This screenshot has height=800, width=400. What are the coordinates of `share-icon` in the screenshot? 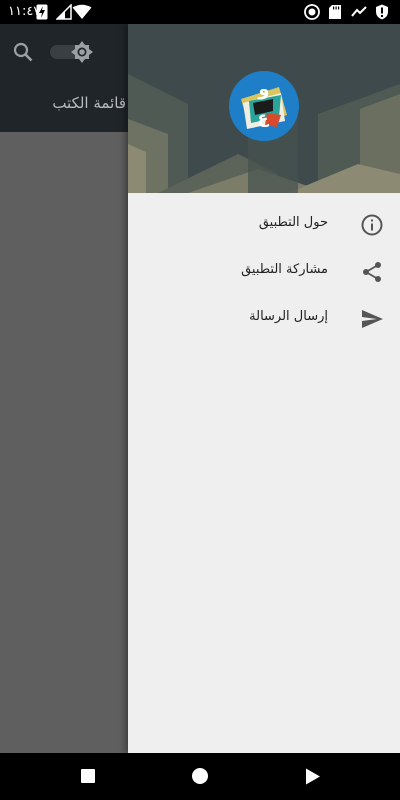 It's located at (372, 272).